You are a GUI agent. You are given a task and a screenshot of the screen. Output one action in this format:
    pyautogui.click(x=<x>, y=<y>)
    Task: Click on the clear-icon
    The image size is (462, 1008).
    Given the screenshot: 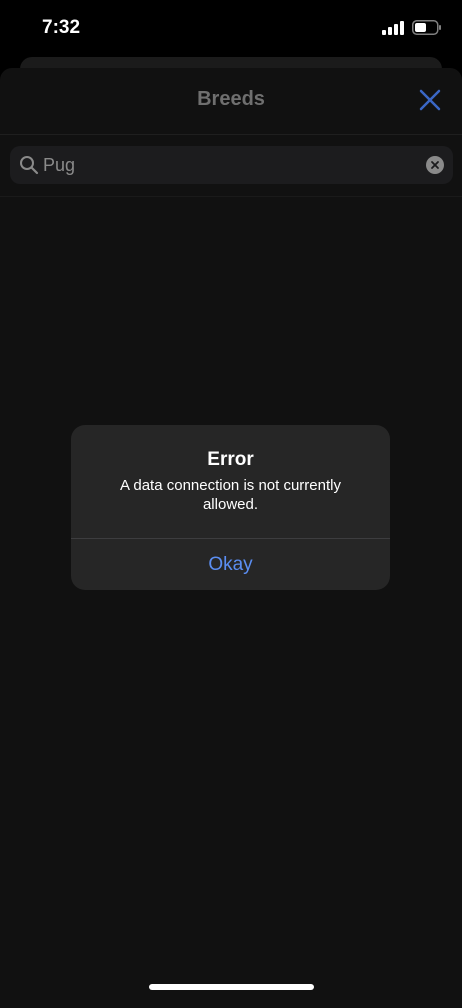 What is the action you would take?
    pyautogui.click(x=435, y=165)
    